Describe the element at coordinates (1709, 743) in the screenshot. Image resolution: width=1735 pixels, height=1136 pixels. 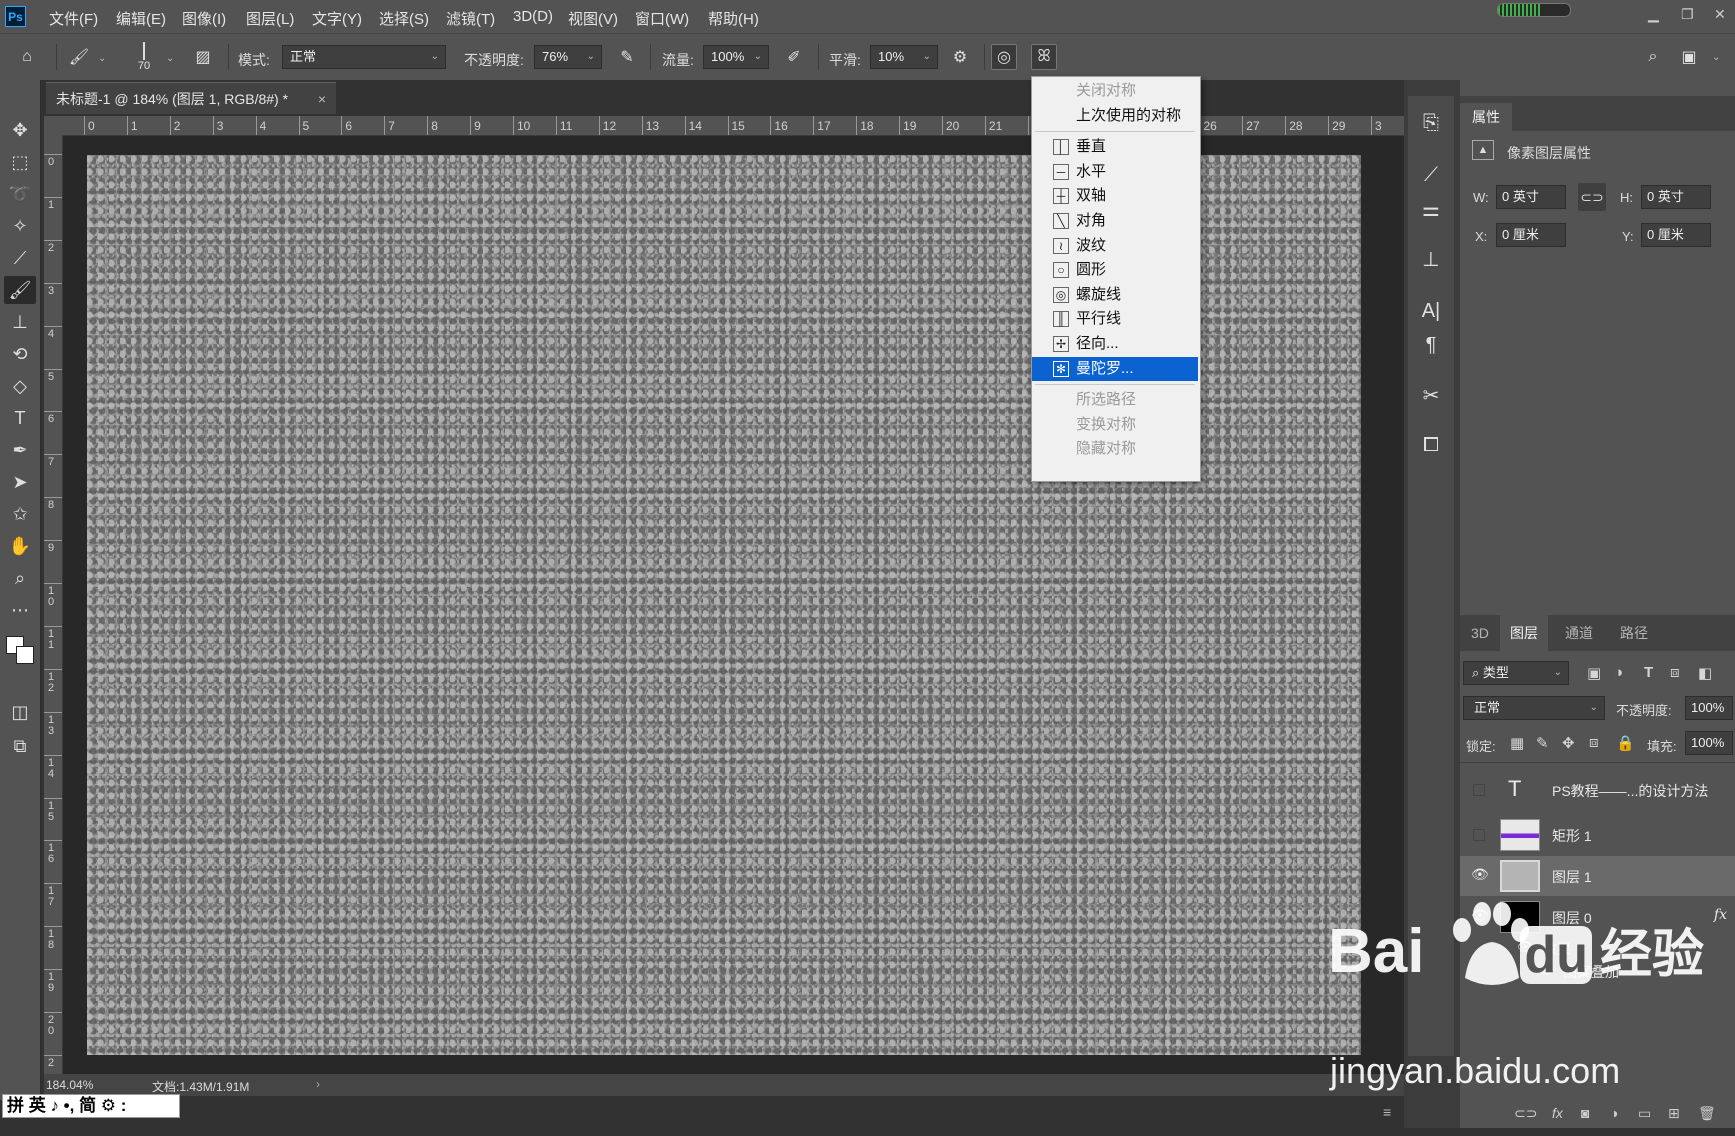
I see `fill-field: 100%` at that location.